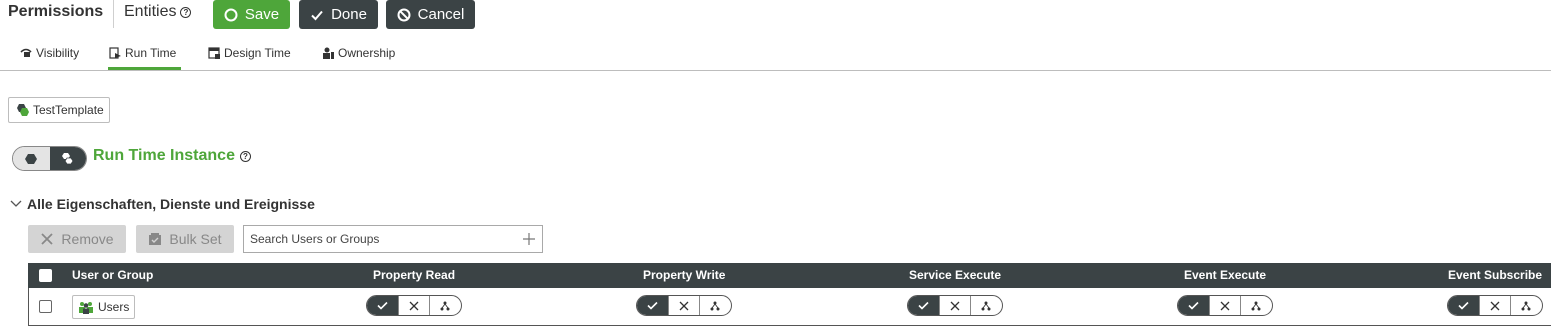 The image size is (1551, 333). I want to click on permission-toggle-event-subscribe, so click(1495, 305).